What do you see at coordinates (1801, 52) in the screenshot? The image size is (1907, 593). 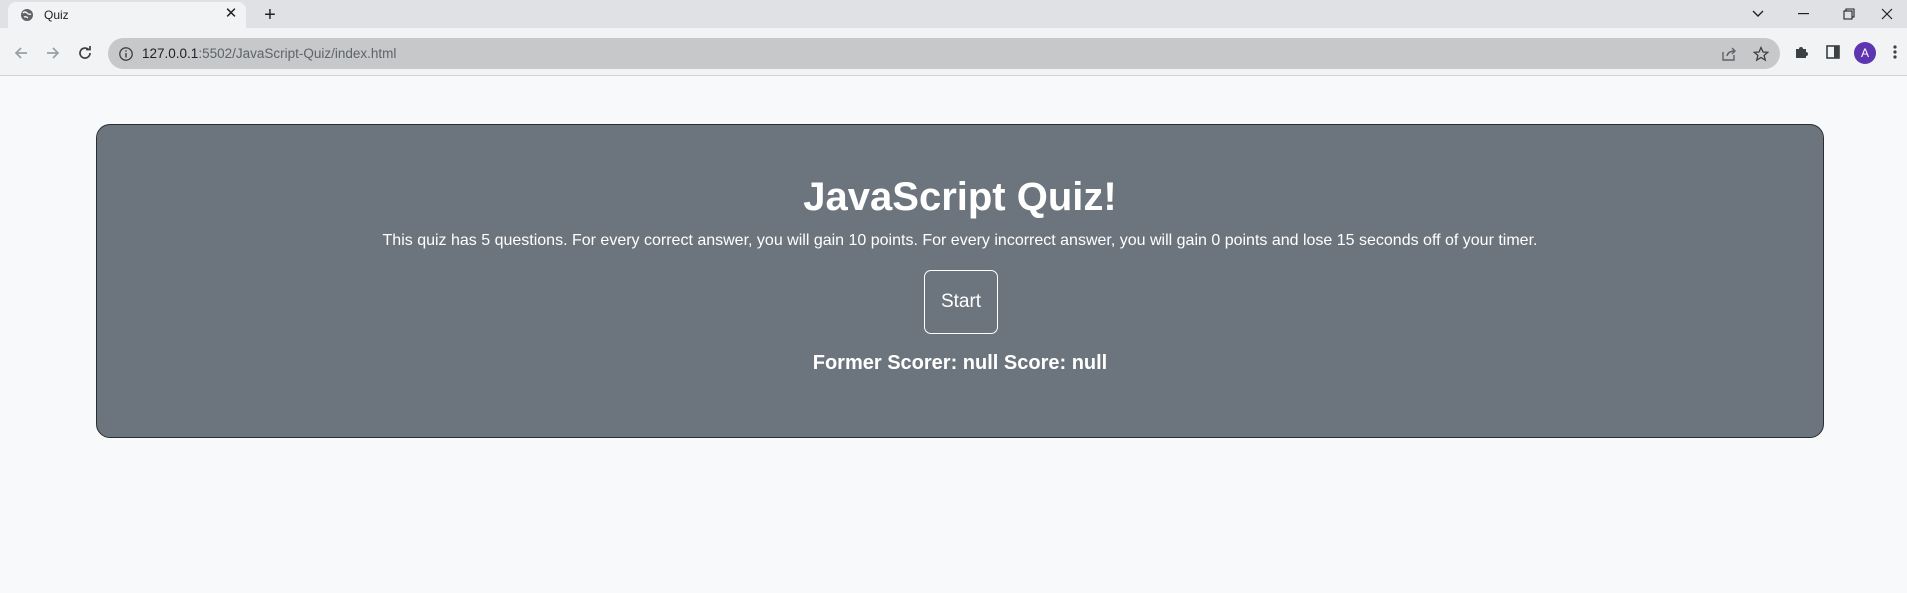 I see `puzzle-icon` at bounding box center [1801, 52].